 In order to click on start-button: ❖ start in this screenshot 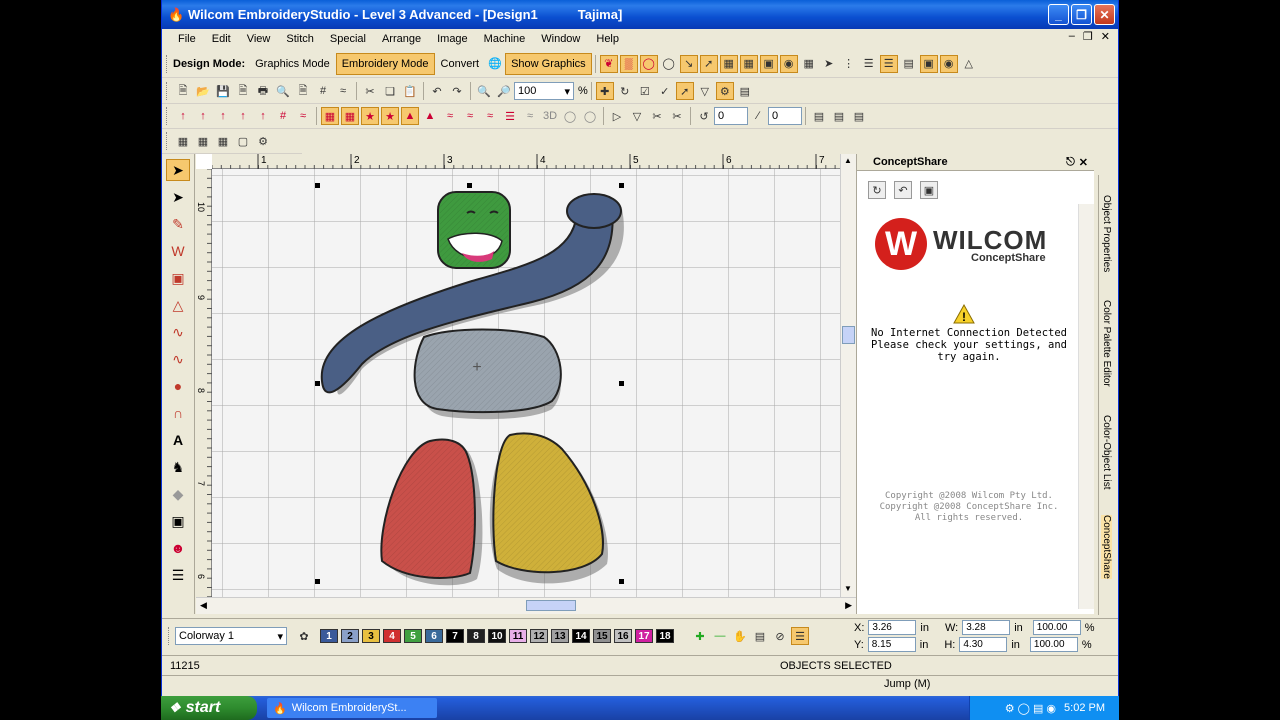, I will do `click(209, 708)`.